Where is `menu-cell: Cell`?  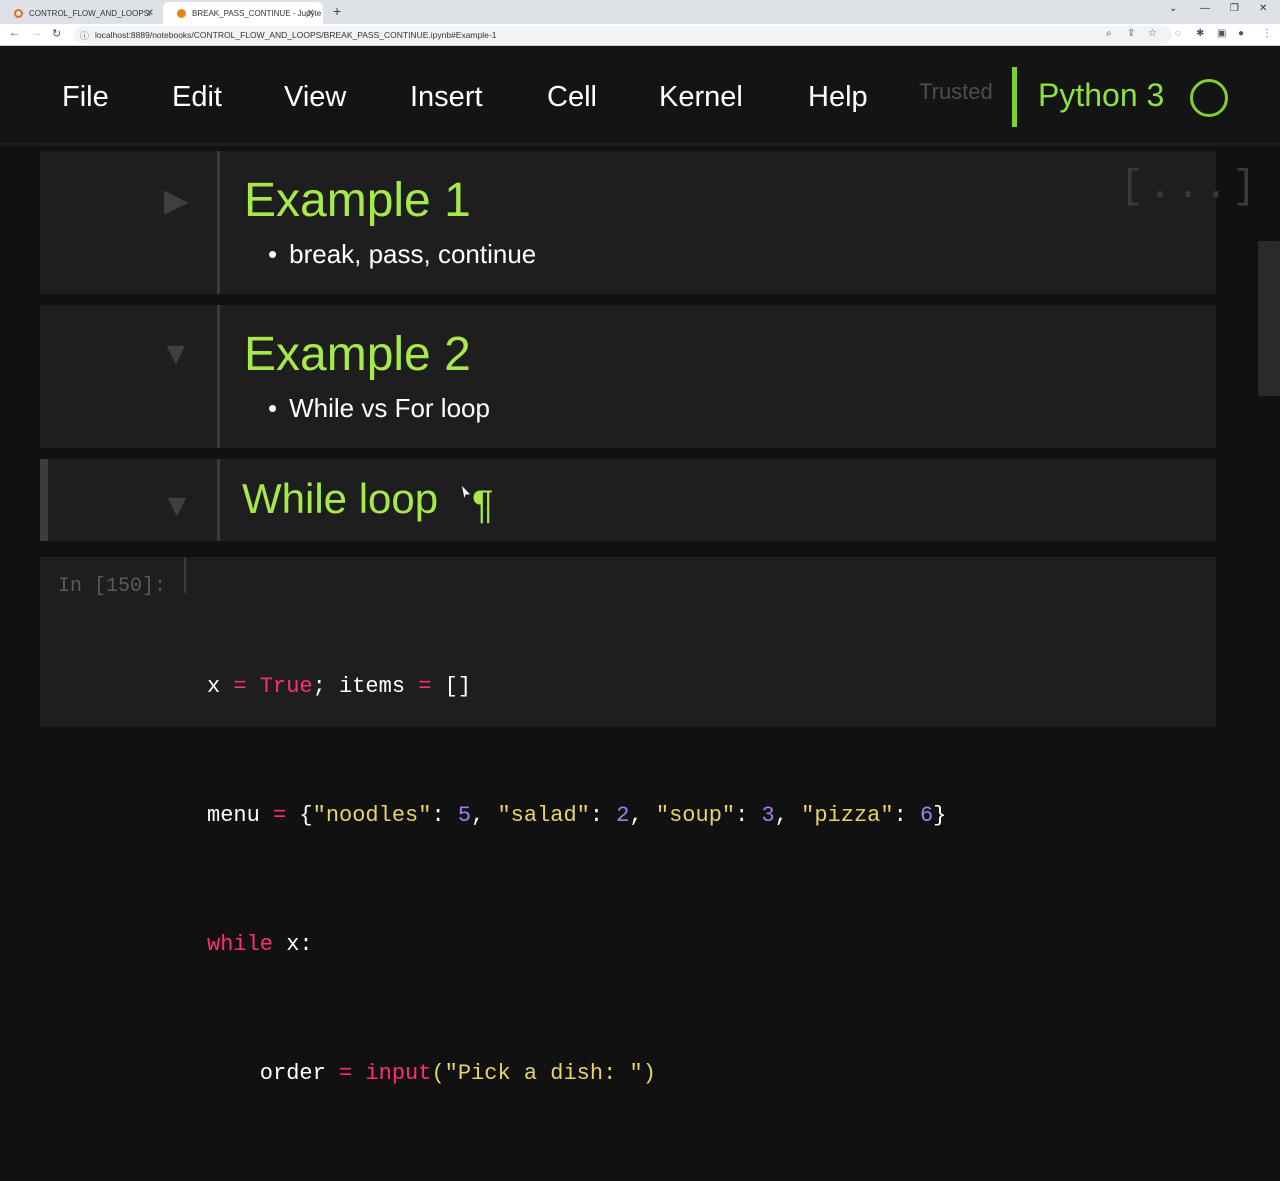
menu-cell: Cell is located at coordinates (572, 97).